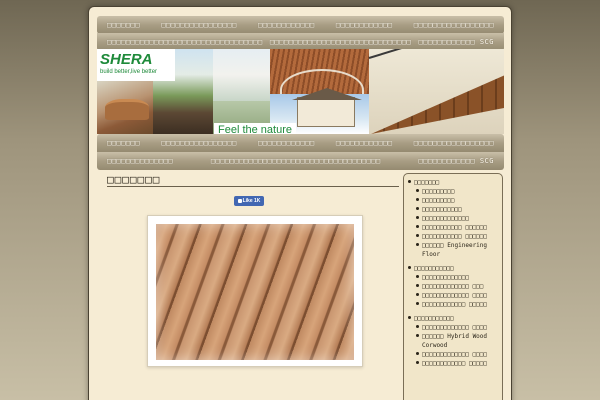 The width and height of the screenshot is (600, 400). I want to click on sidebar-item: □□□□□□ Engineering Floor, so click(453, 250).